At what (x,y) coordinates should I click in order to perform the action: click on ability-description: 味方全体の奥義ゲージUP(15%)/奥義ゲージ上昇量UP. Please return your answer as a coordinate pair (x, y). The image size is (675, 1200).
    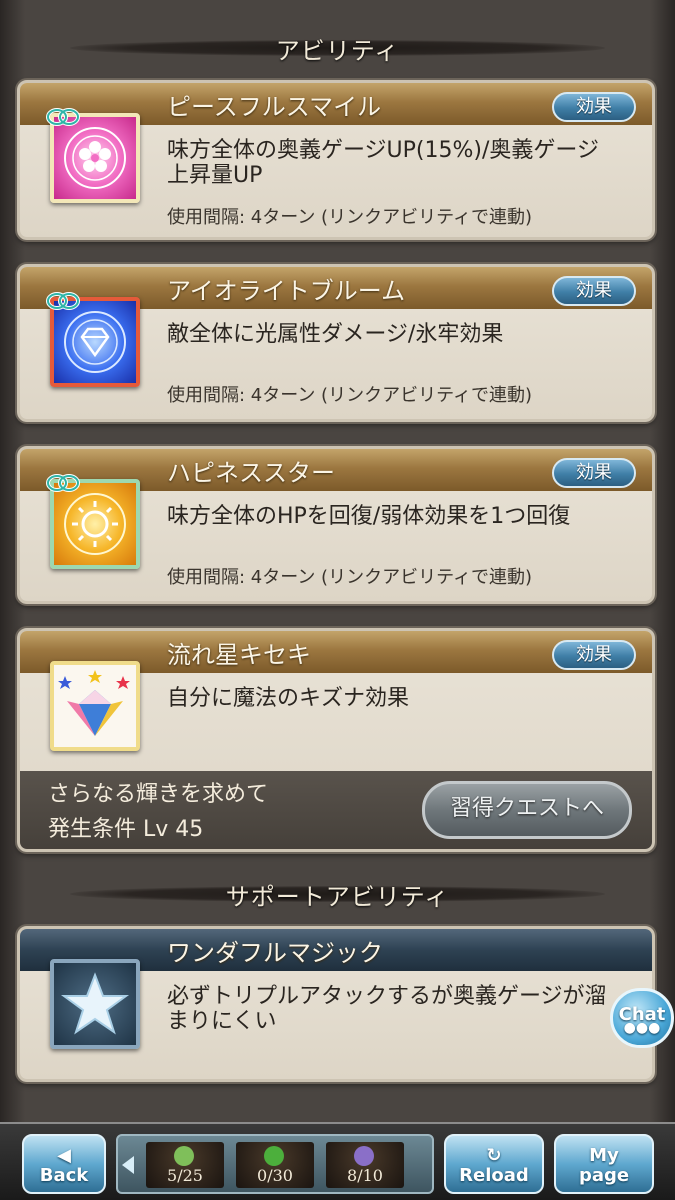
    Looking at the image, I should click on (383, 163).